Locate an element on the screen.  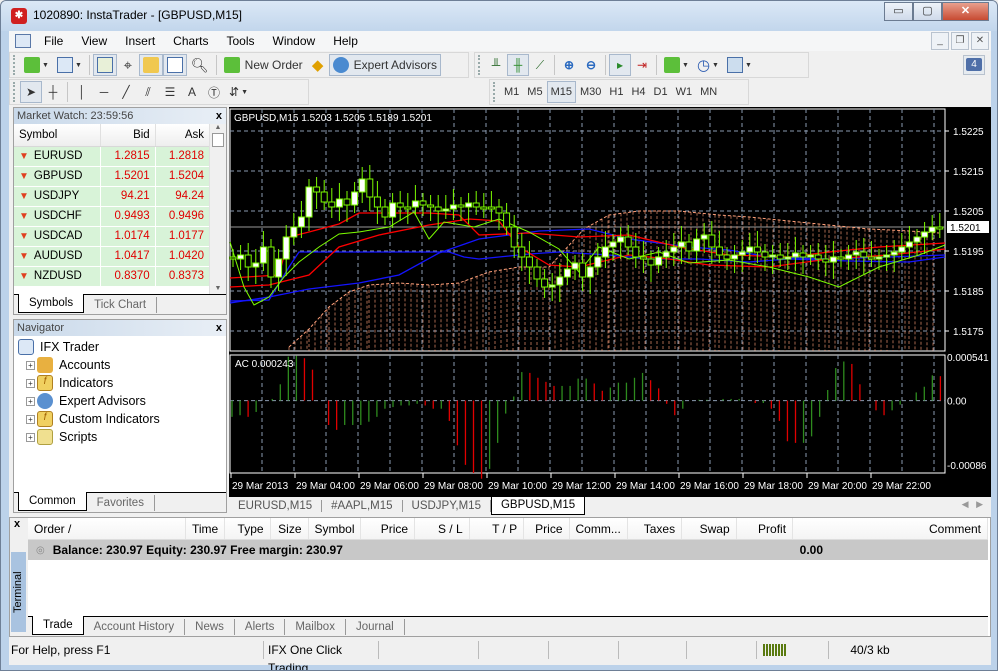
menu-help: Help is located at coordinates (345, 41).